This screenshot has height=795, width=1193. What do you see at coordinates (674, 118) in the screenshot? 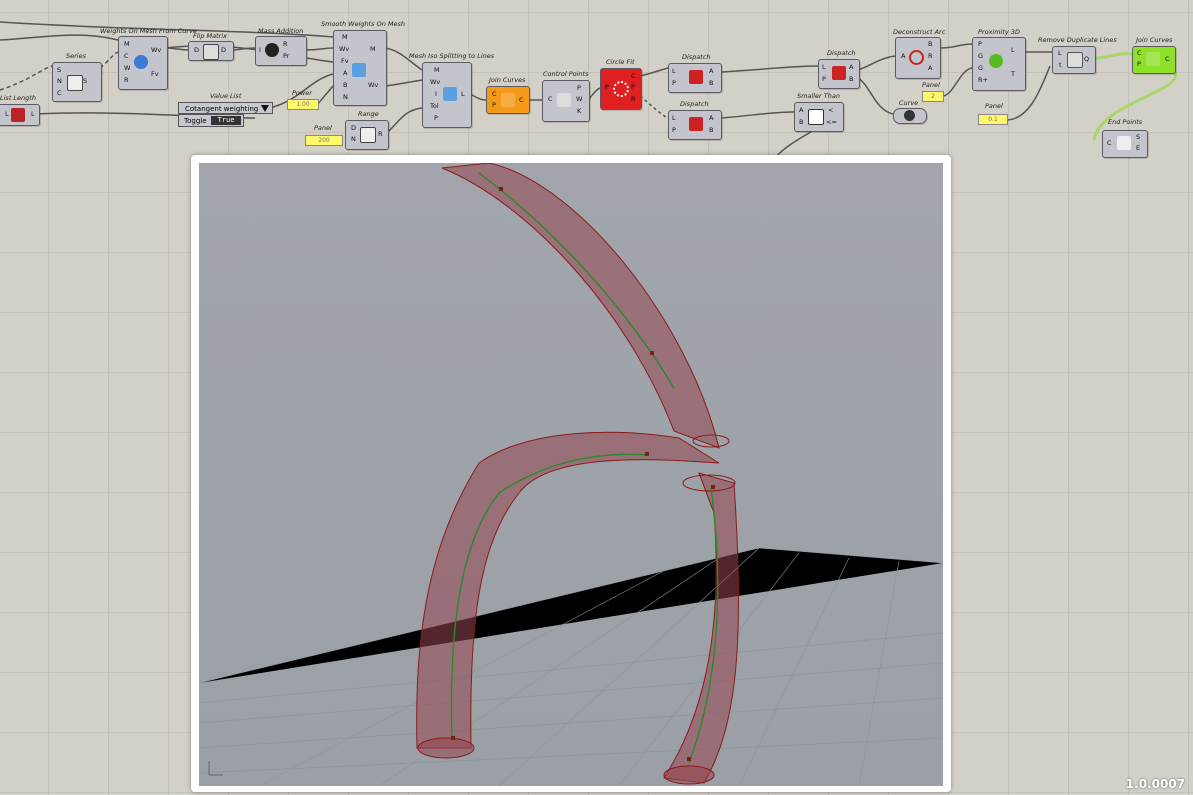
I see `d2-in-l: L` at bounding box center [674, 118].